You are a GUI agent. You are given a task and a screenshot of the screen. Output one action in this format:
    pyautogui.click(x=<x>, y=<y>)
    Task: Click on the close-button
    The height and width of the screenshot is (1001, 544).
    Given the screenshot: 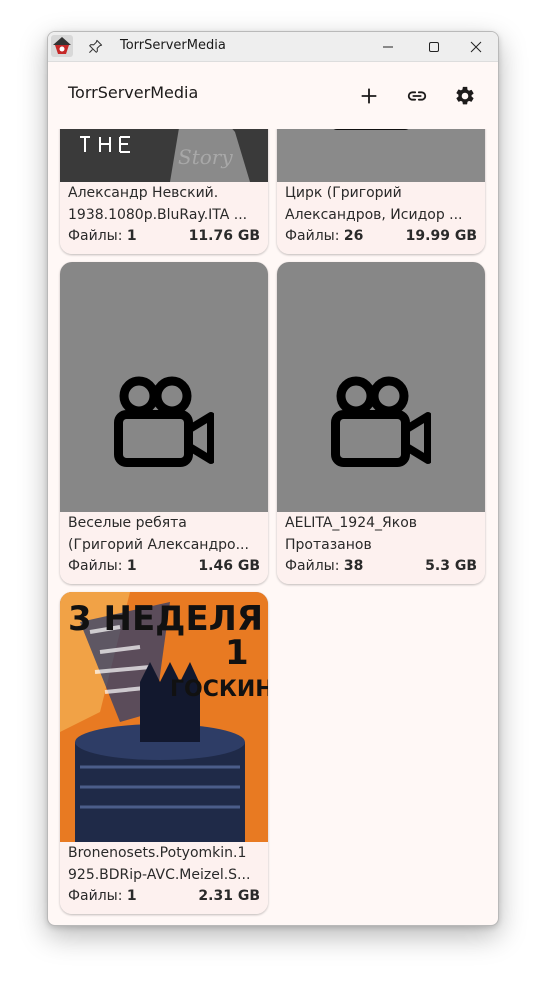 What is the action you would take?
    pyautogui.click(x=476, y=46)
    